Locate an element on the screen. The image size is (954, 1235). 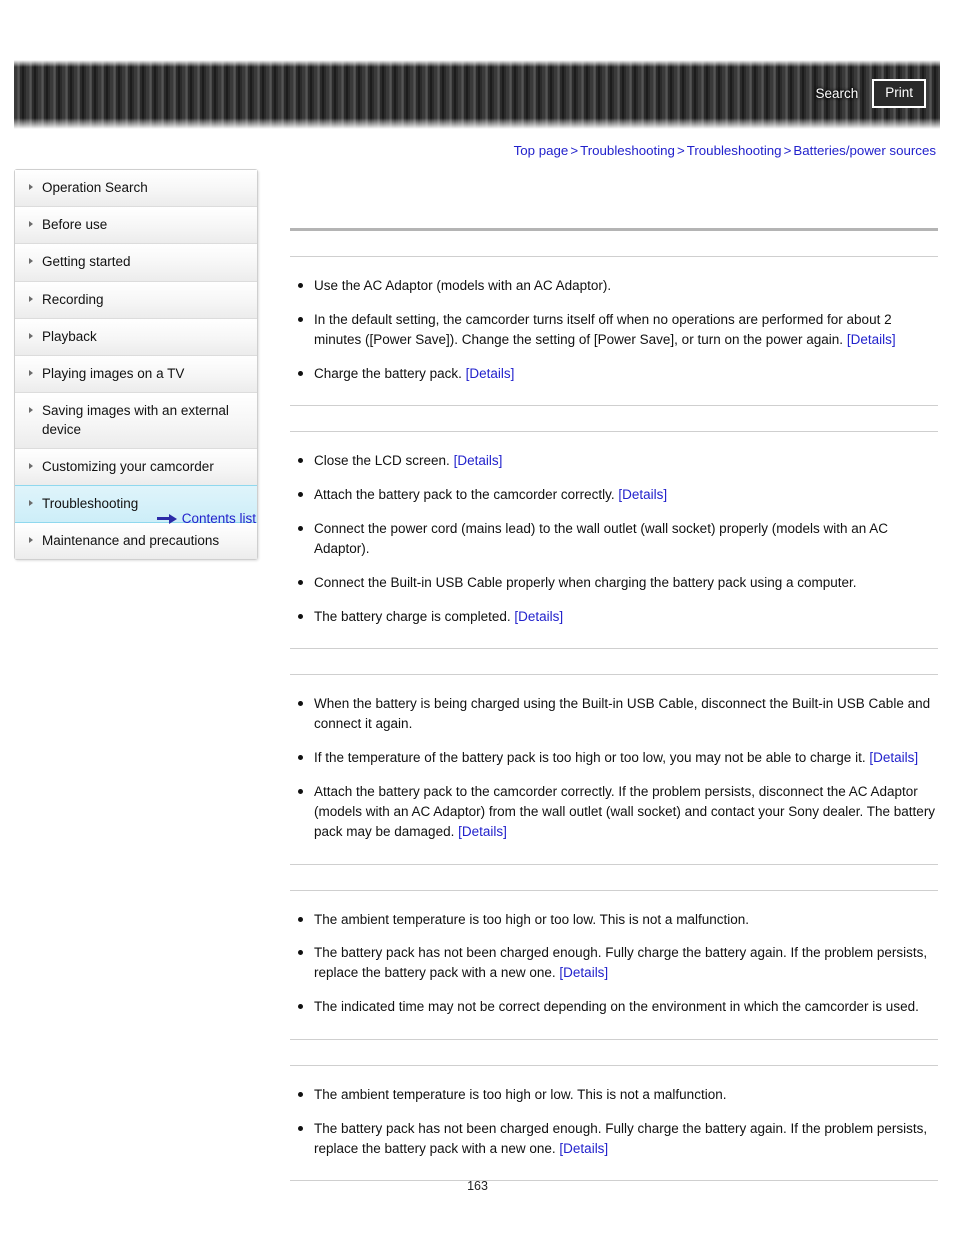
sidebar-item-label: Playing images on a TV is located at coordinates (113, 374).